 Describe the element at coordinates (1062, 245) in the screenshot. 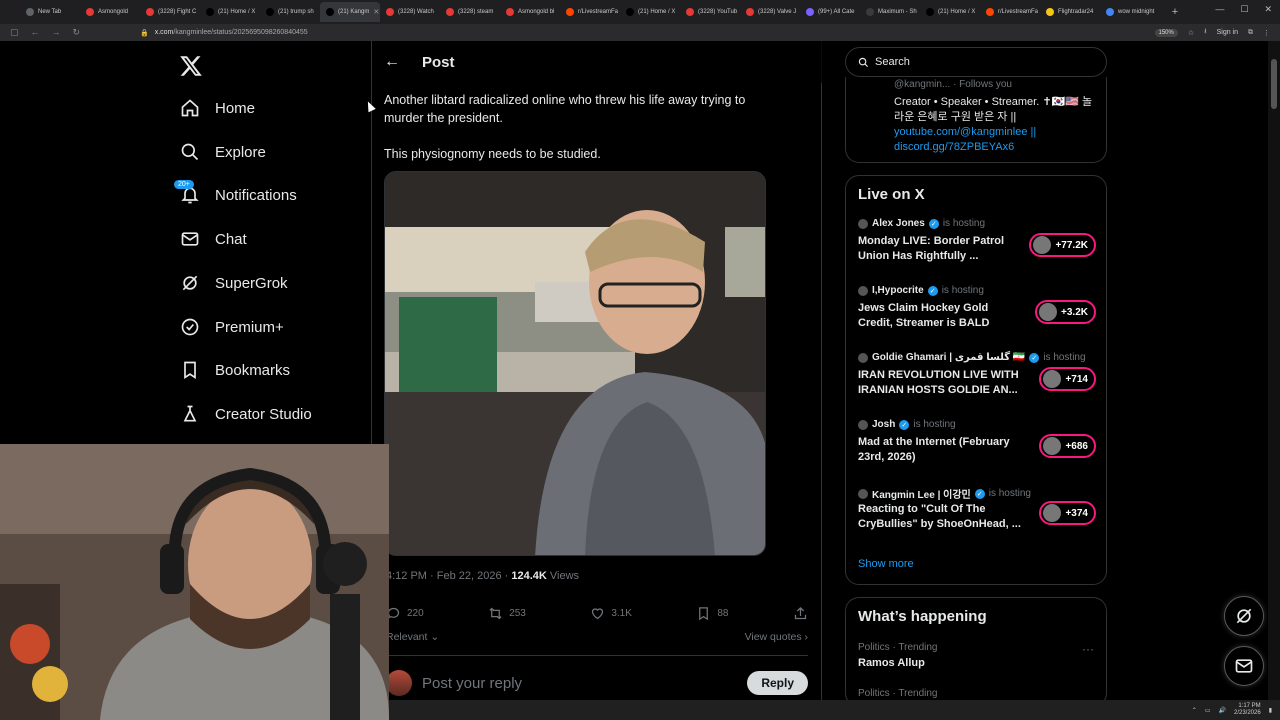

I see `live-listeners-pill: +77.2K` at that location.